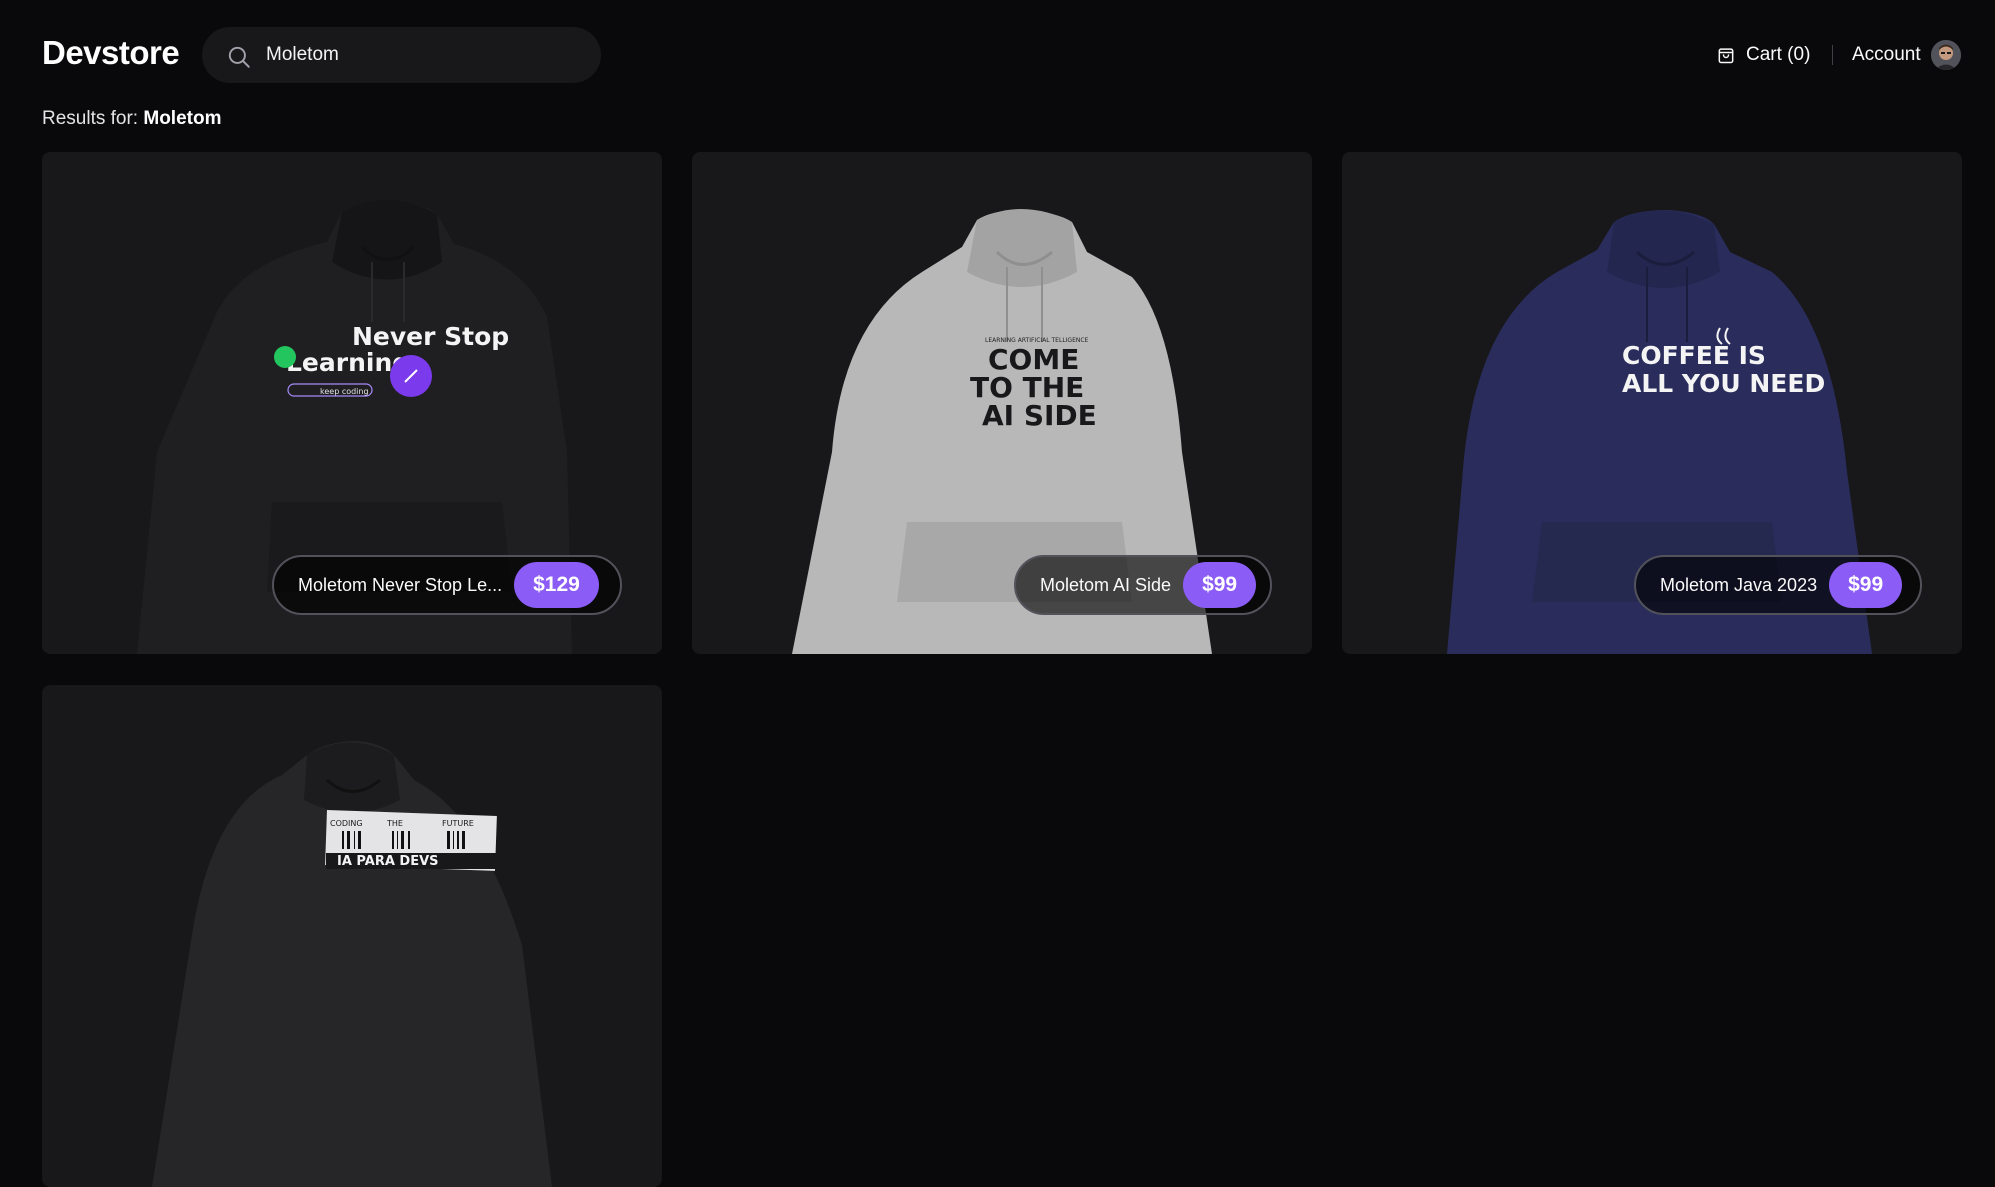 This screenshot has height=1187, width=1995. Describe the element at coordinates (239, 57) in the screenshot. I see `search-icon` at that location.